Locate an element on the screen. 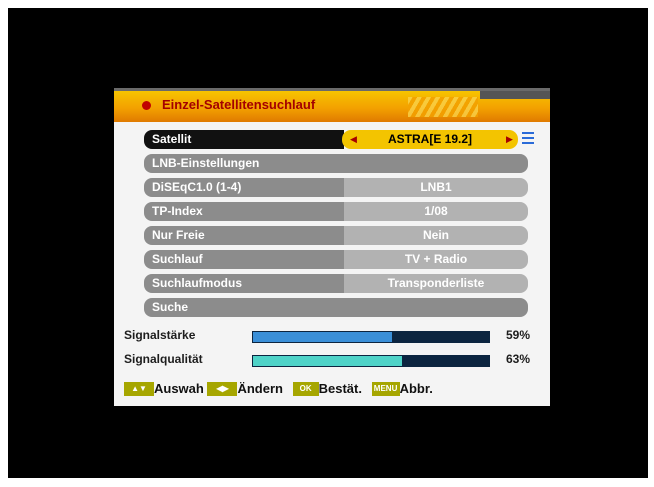 The width and height of the screenshot is (654, 487). signal-strength-fill is located at coordinates (323, 337).